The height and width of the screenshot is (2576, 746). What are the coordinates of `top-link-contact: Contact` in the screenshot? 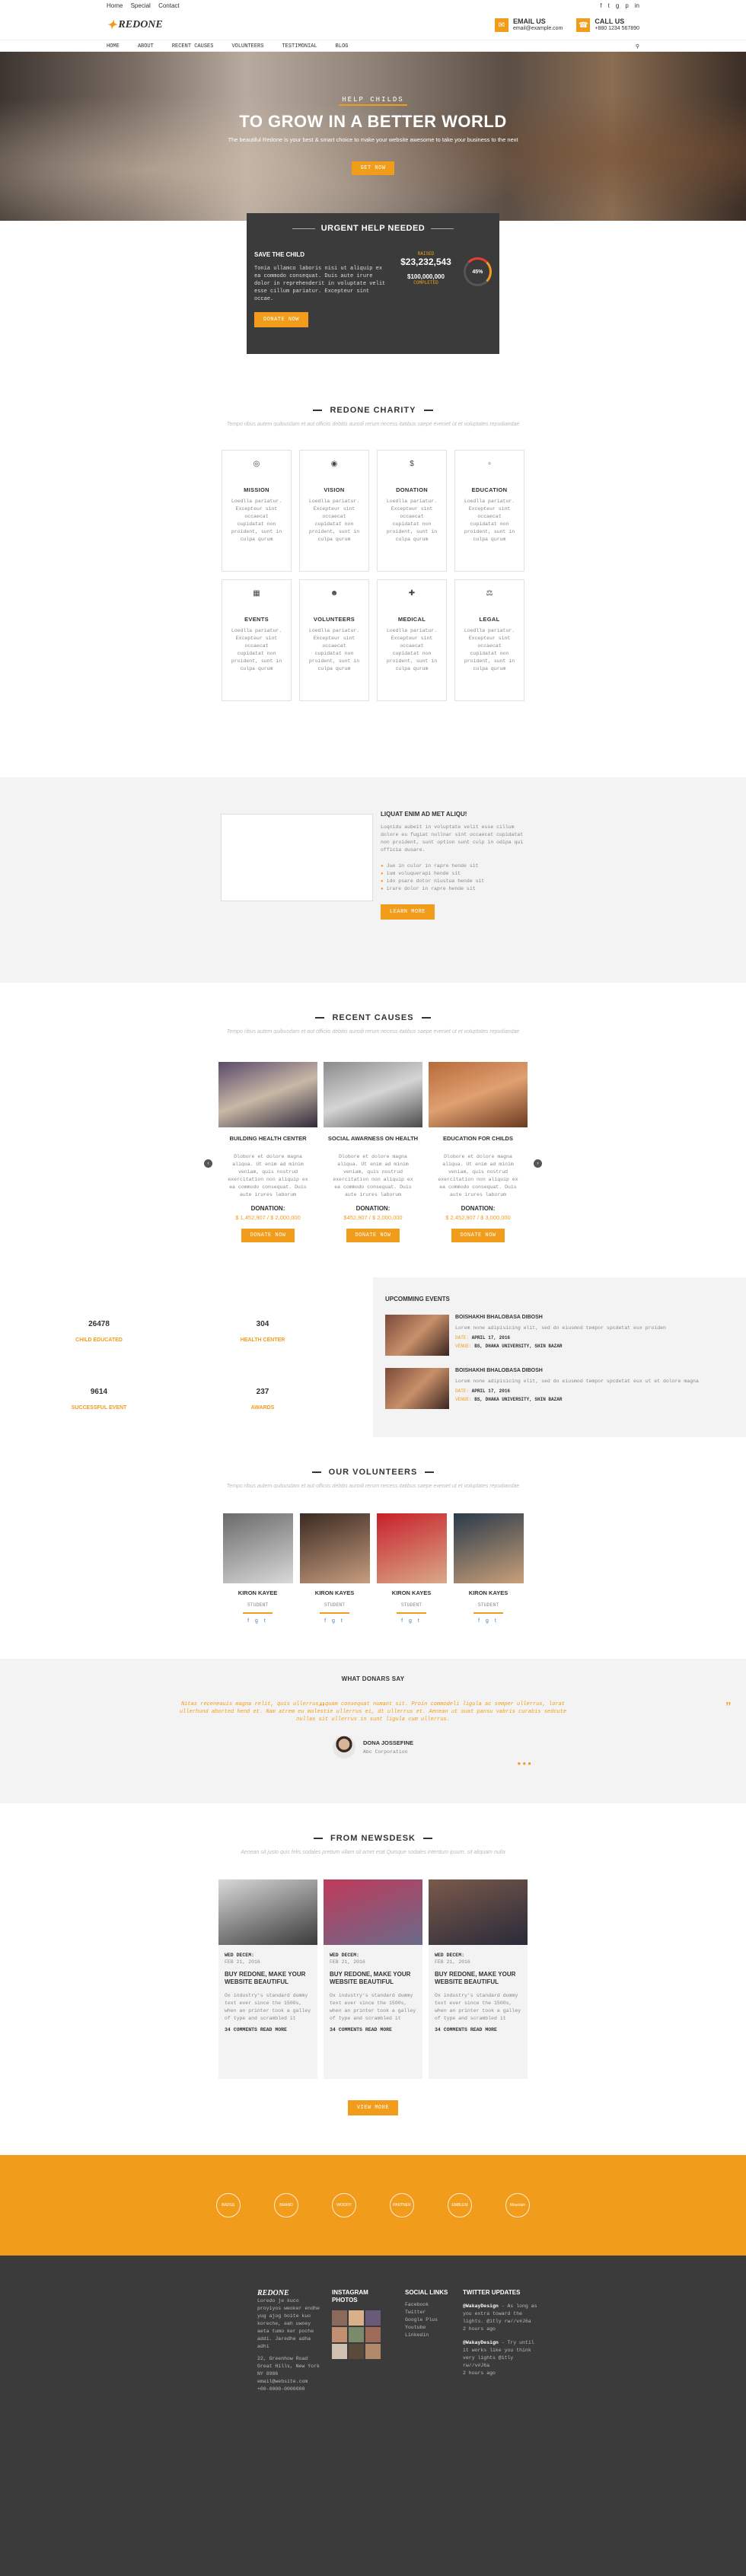 It's located at (169, 5).